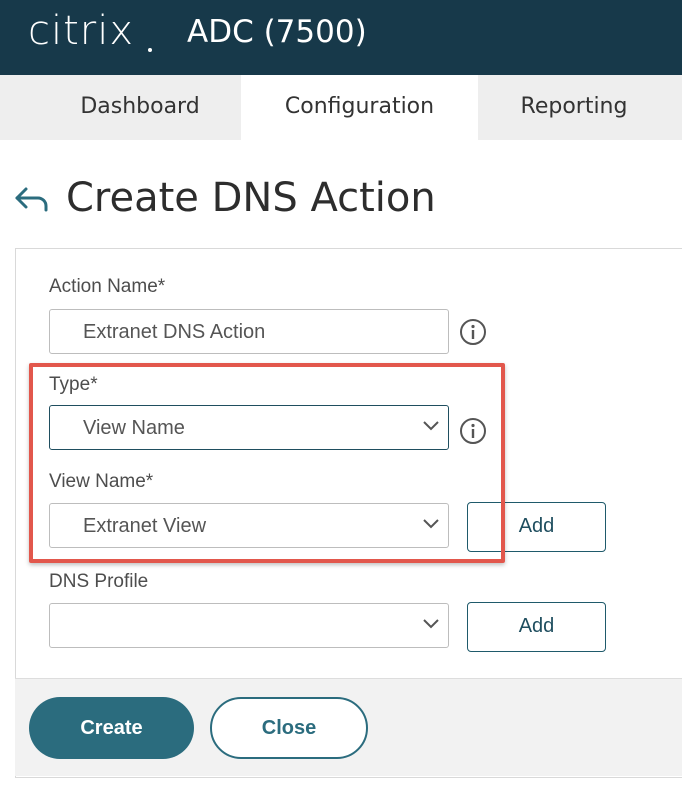 The width and height of the screenshot is (682, 800). Describe the element at coordinates (473, 332) in the screenshot. I see `info-icon` at that location.